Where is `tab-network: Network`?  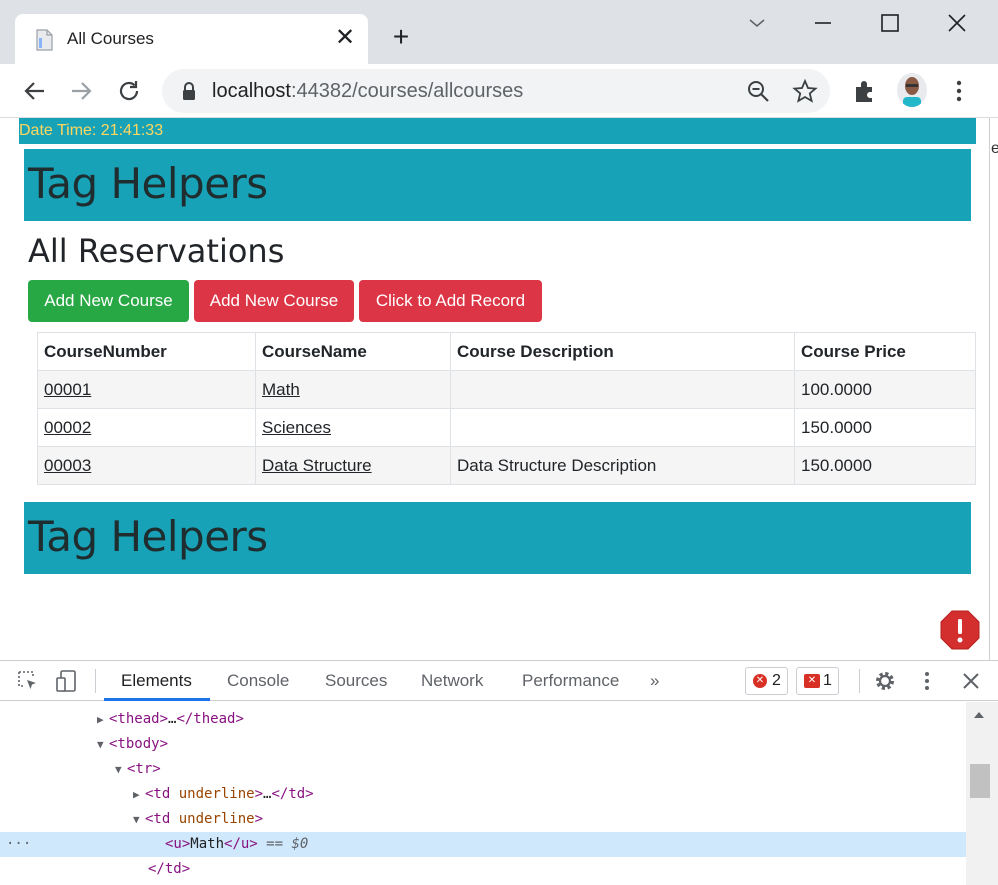
tab-network: Network is located at coordinates (452, 681).